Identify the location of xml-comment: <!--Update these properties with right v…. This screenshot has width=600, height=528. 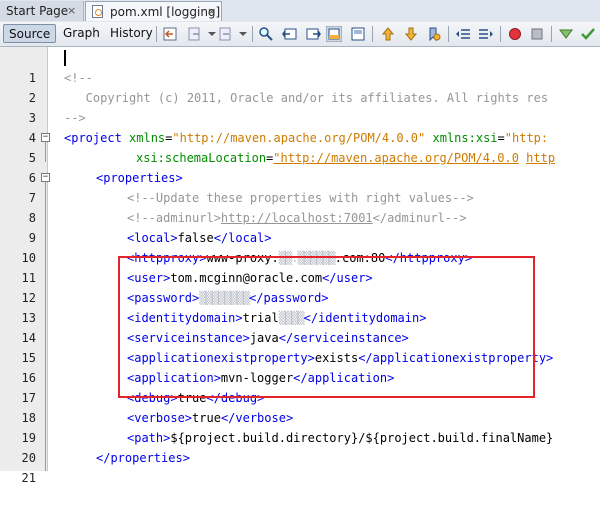
(300, 198).